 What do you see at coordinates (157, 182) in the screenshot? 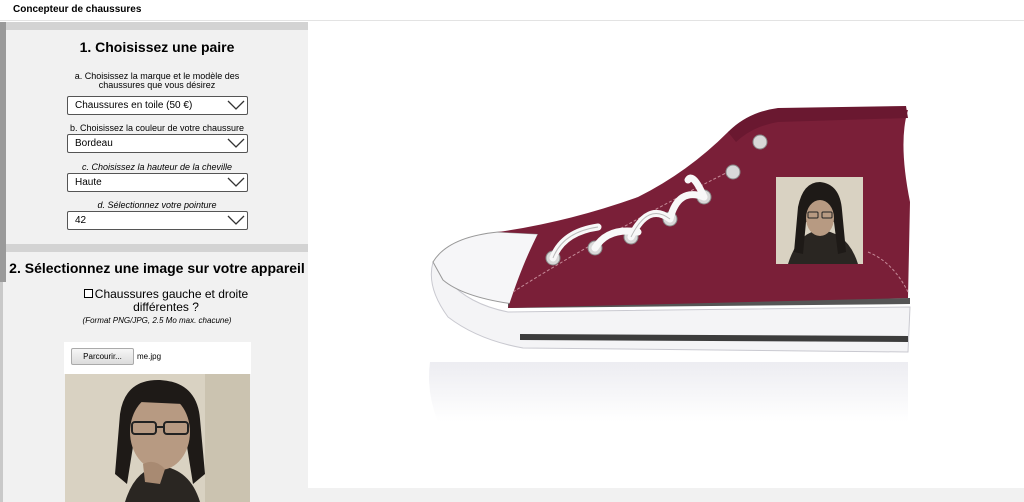
I see `height-select: Haute` at bounding box center [157, 182].